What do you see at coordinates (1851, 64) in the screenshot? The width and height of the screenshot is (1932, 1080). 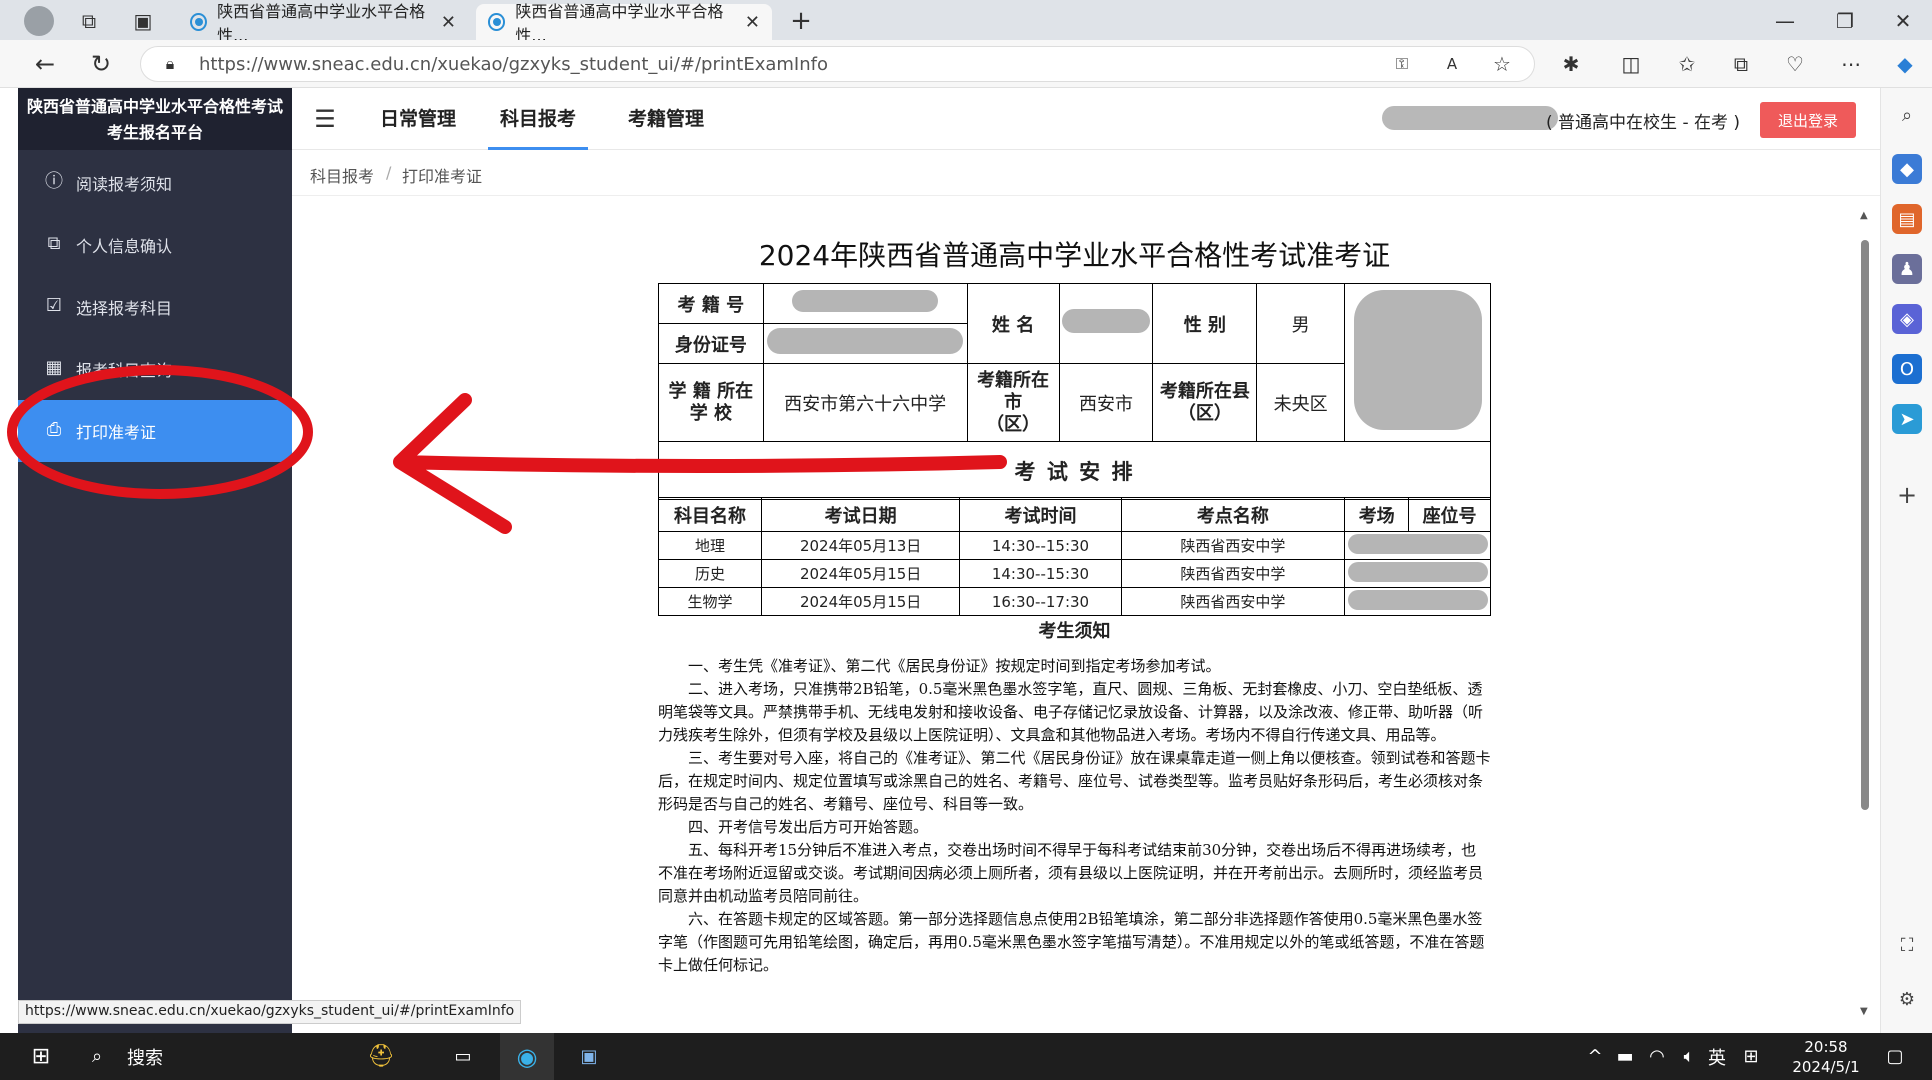 I see `more-options-icon: ⋯` at bounding box center [1851, 64].